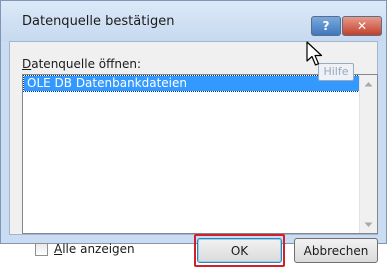 This screenshot has height=267, width=387. I want to click on show-all-label: Alle anzeigen, so click(94, 249).